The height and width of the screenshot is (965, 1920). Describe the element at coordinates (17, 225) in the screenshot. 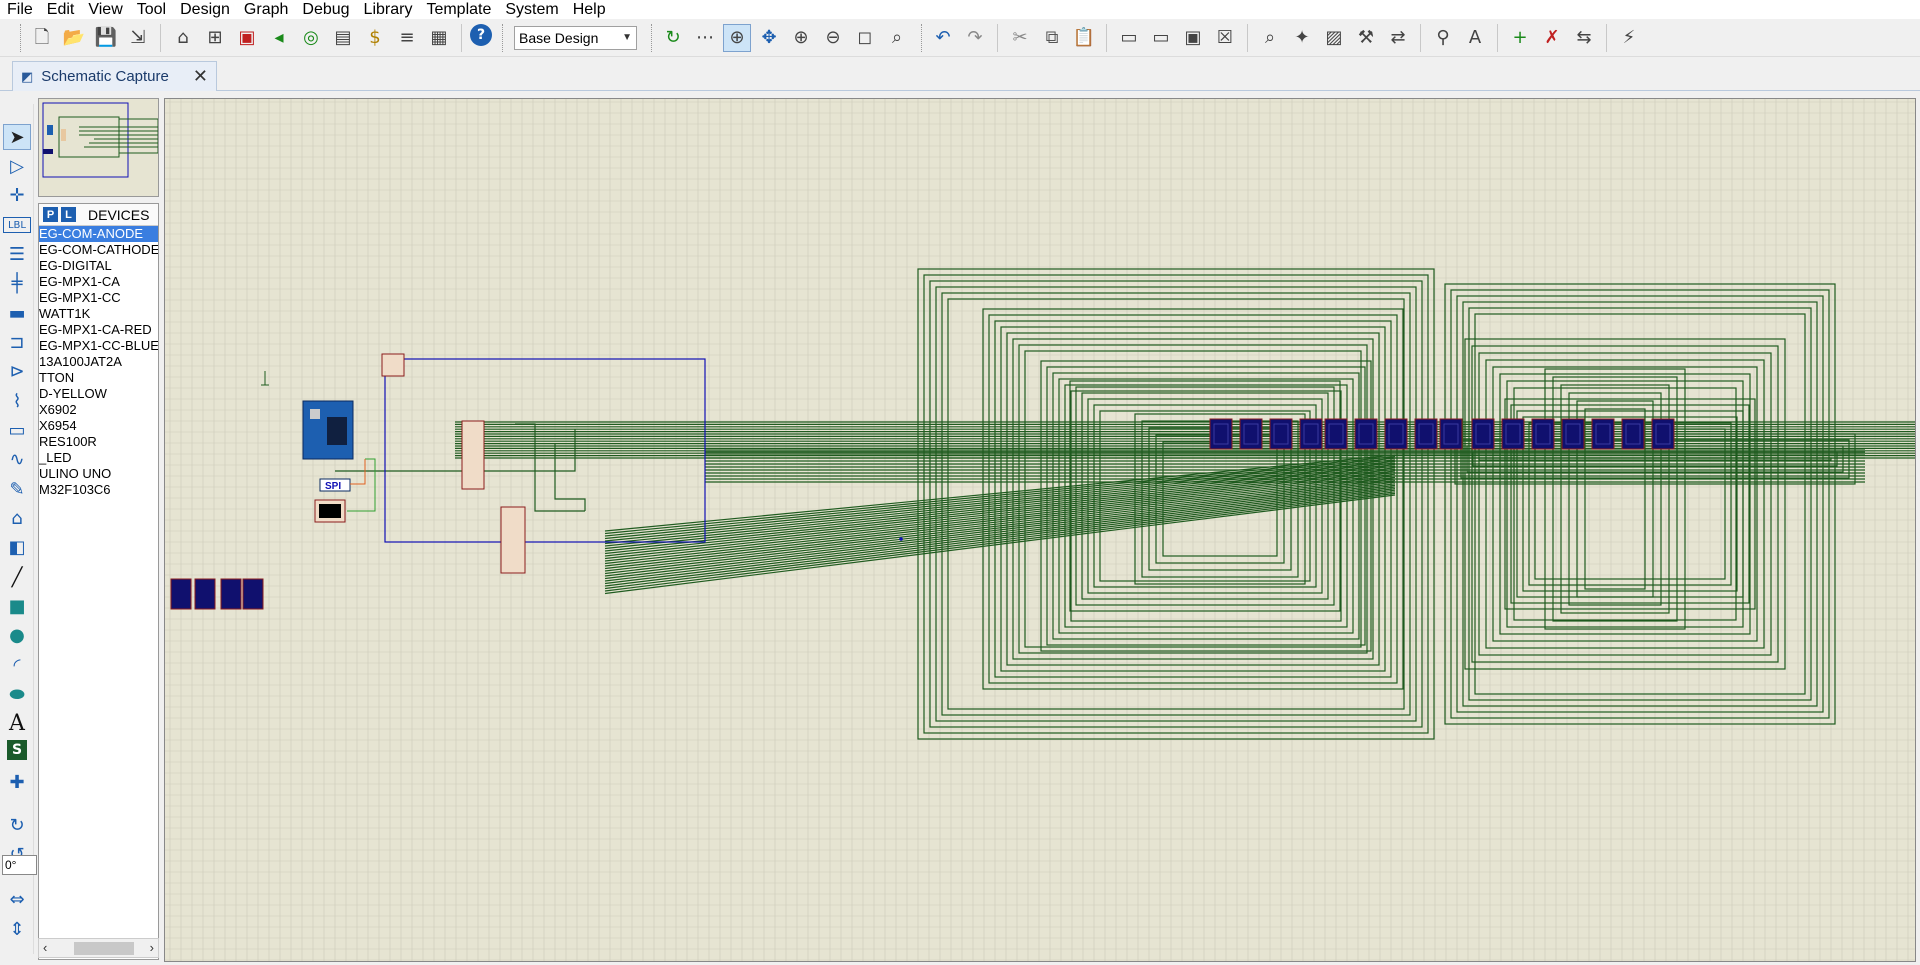

I see `wire-label-icon: LBL` at that location.